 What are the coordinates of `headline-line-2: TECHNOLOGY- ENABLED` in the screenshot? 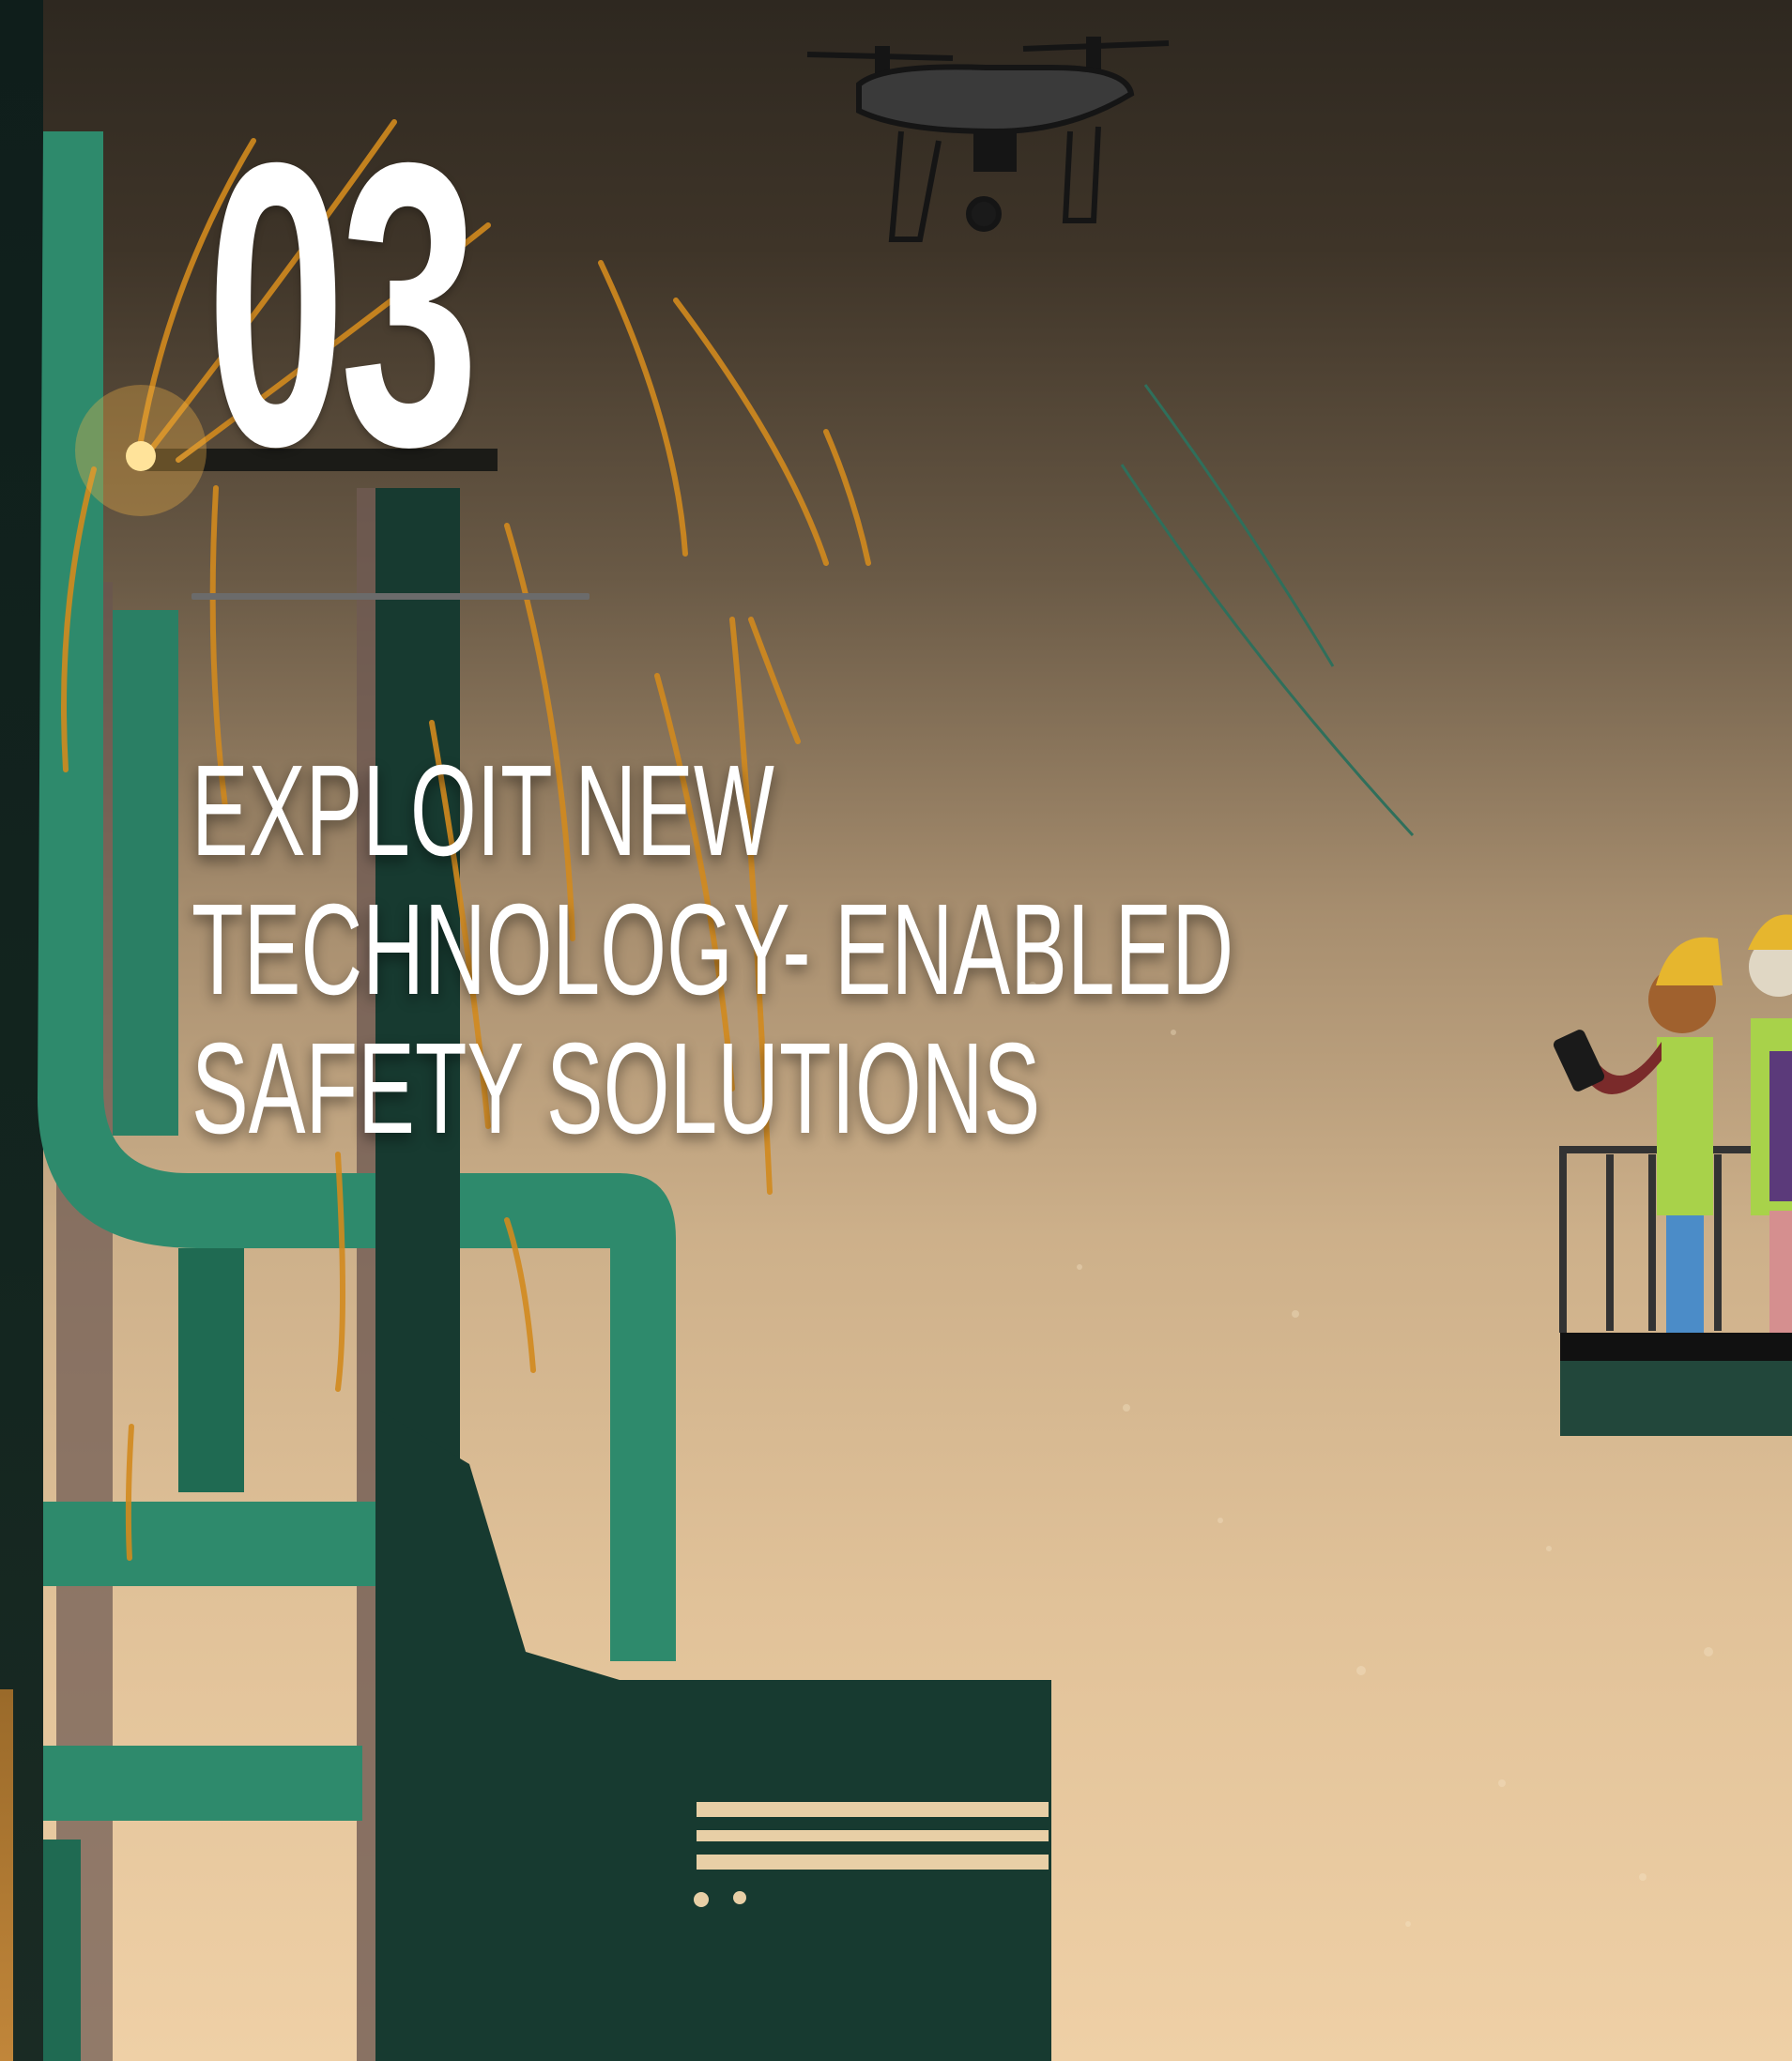 It's located at (713, 950).